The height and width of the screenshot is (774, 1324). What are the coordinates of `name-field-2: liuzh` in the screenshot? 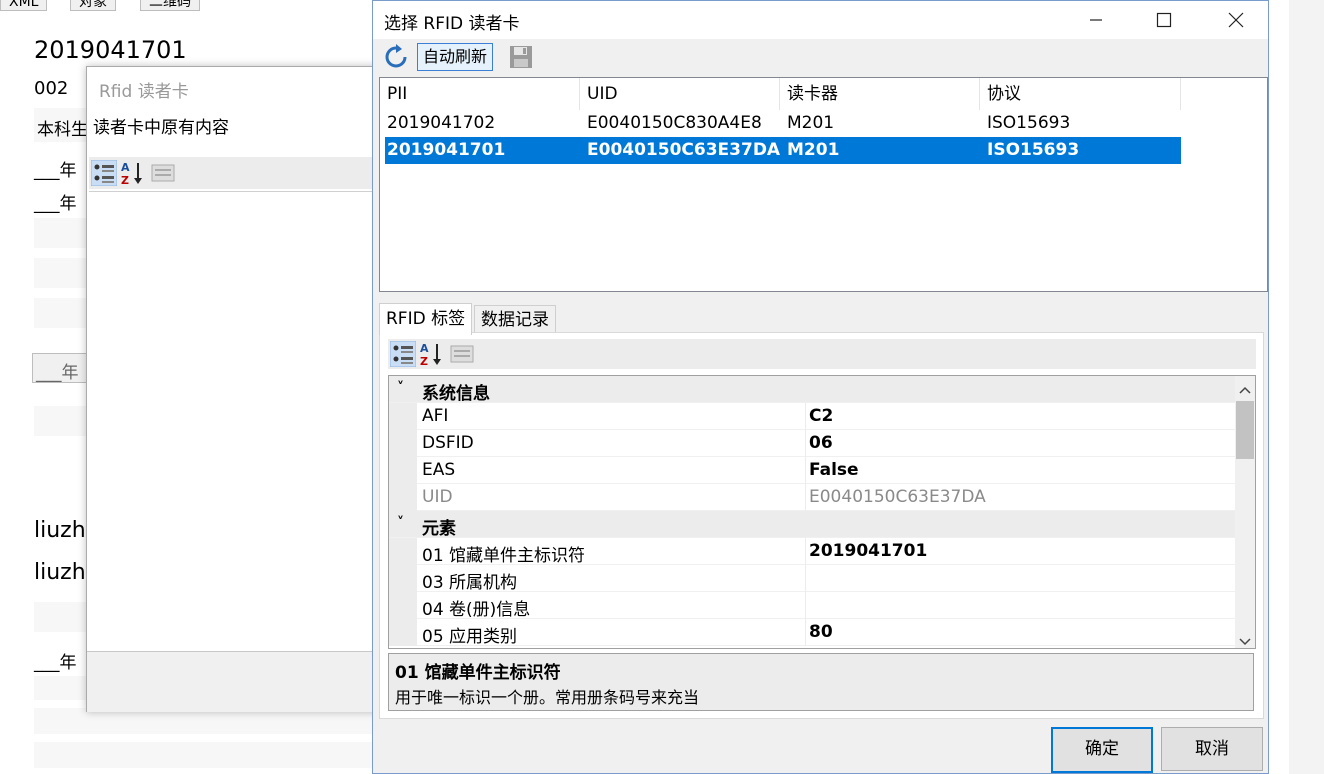 It's located at (60, 572).